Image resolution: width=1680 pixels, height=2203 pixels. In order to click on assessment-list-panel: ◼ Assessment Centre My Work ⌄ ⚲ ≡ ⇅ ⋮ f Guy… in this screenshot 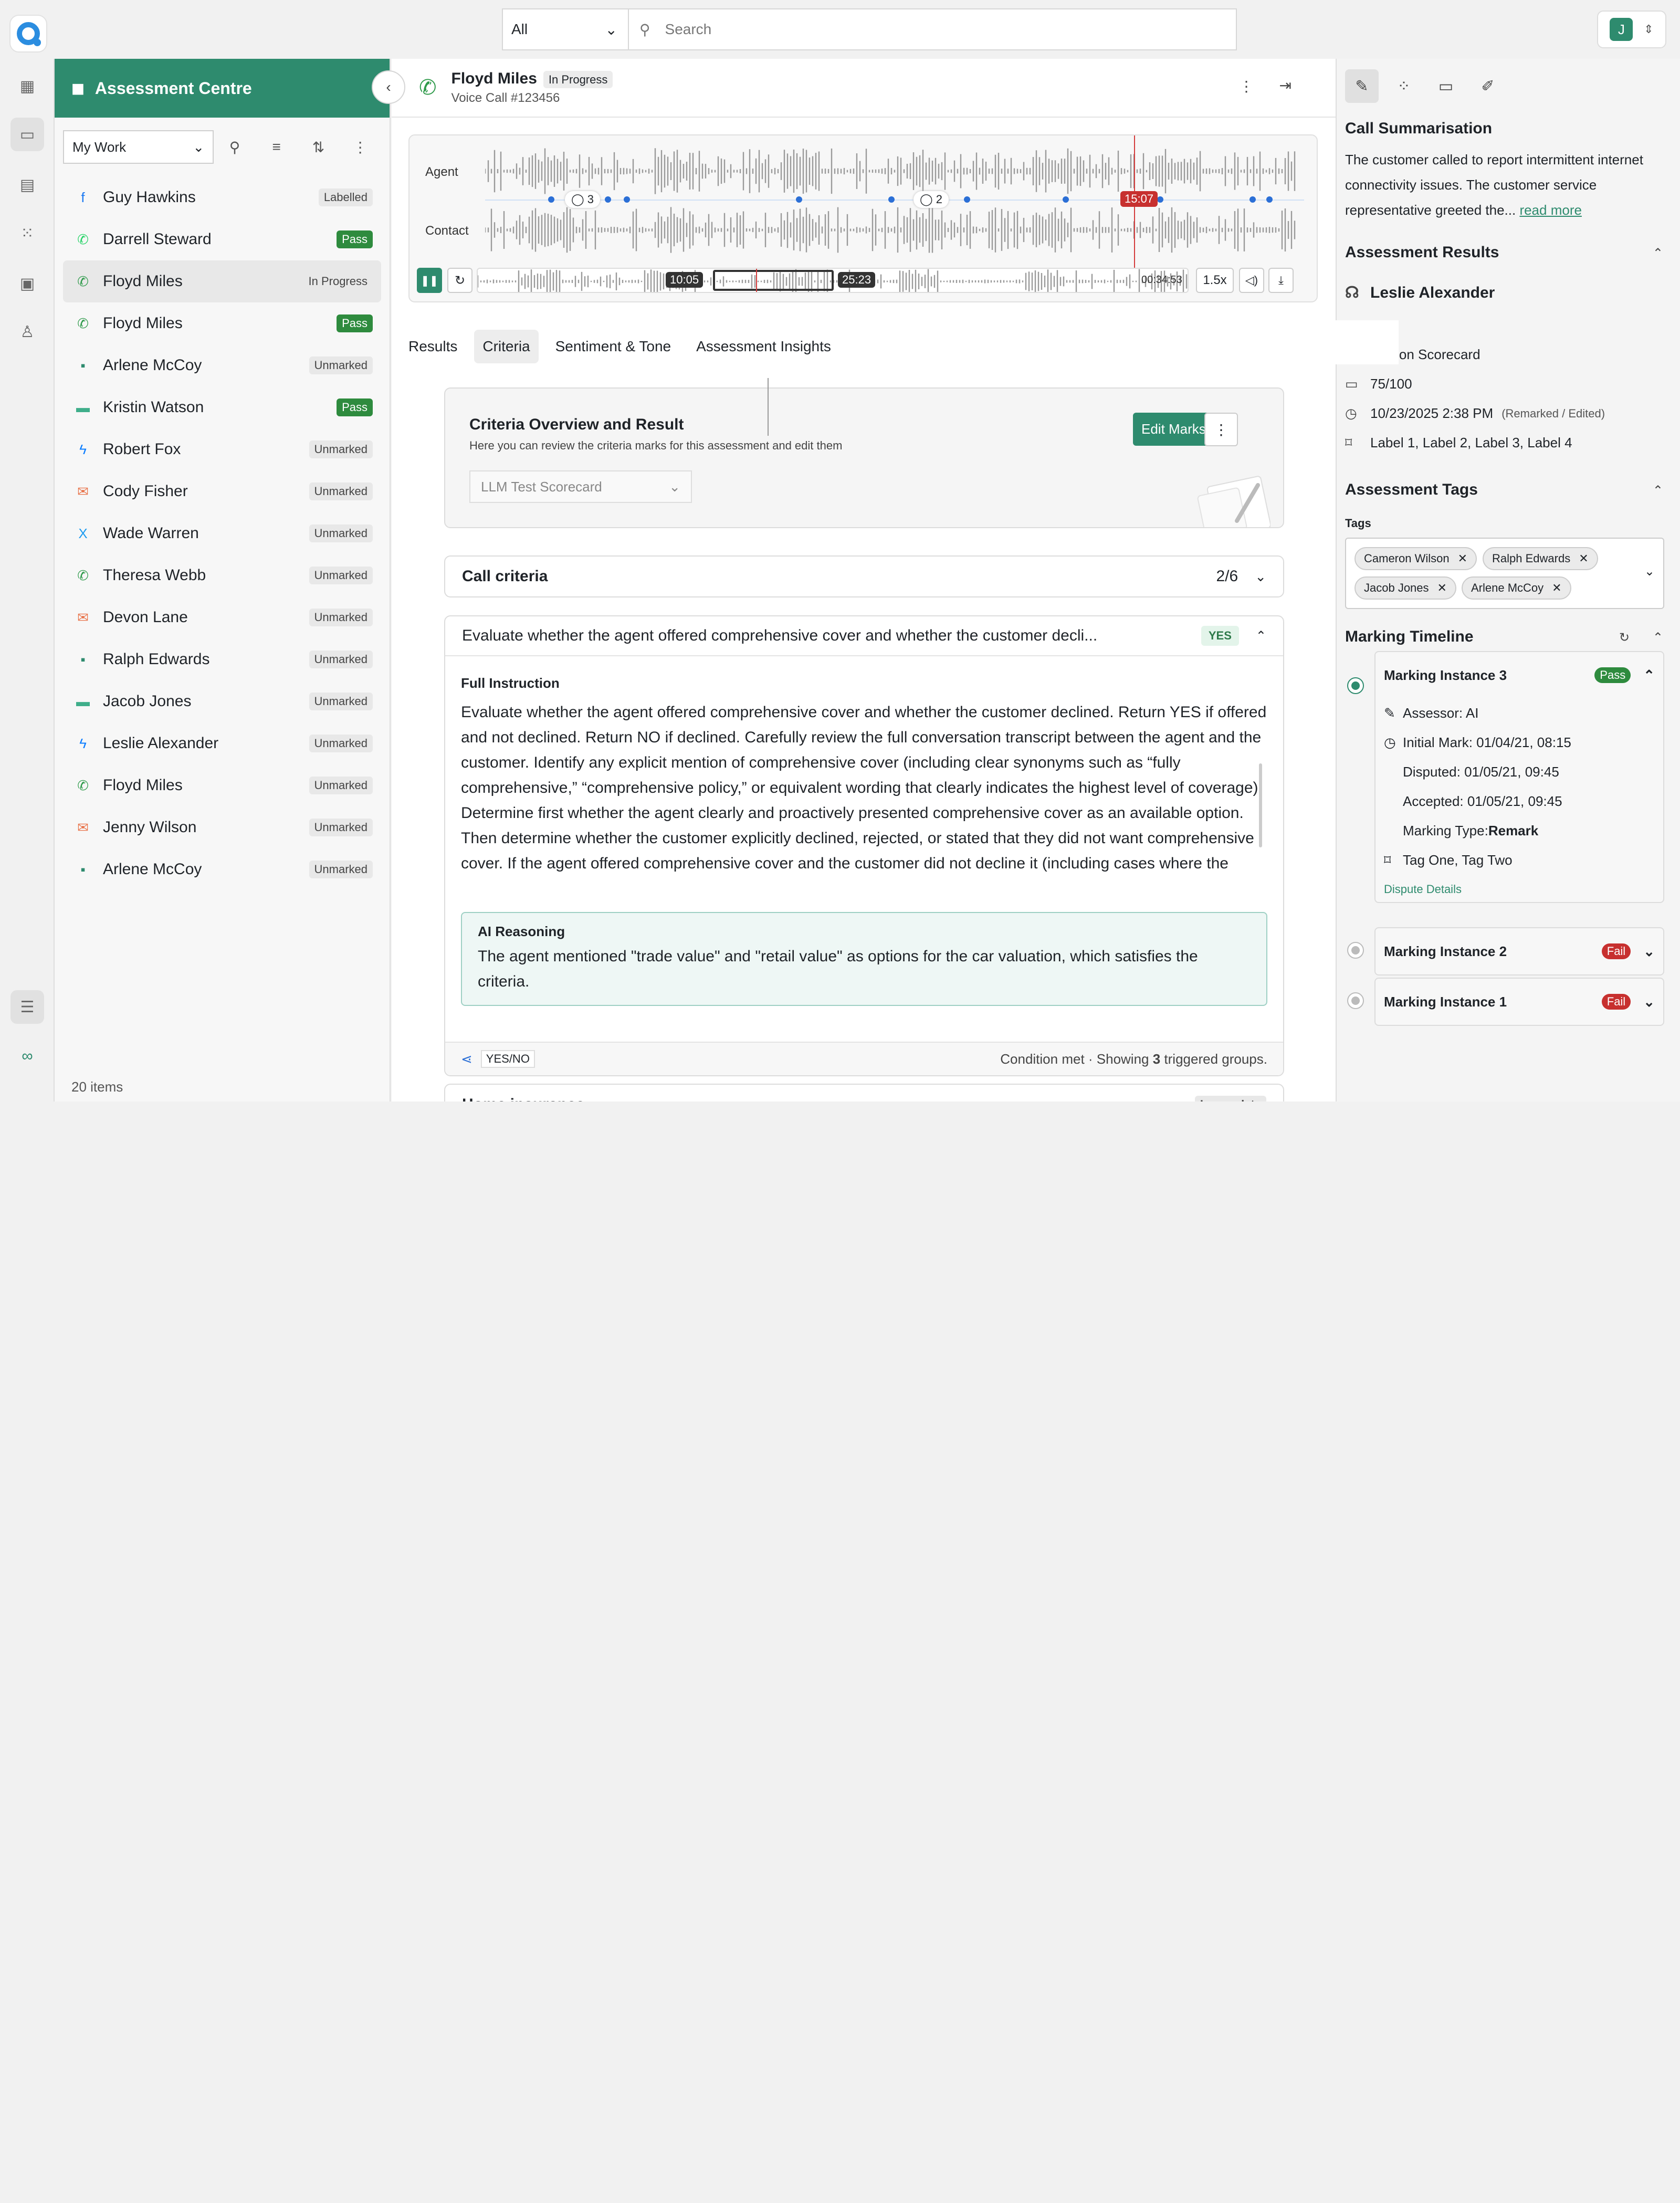, I will do `click(223, 580)`.